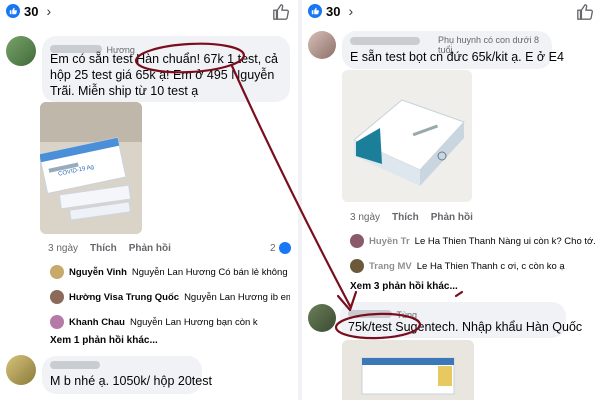 The height and width of the screenshot is (400, 600). What do you see at coordinates (457, 57) in the screenshot?
I see `comment-text: E sẵn test bọt cn đức 65k/kit ạ. E ở E4` at bounding box center [457, 57].